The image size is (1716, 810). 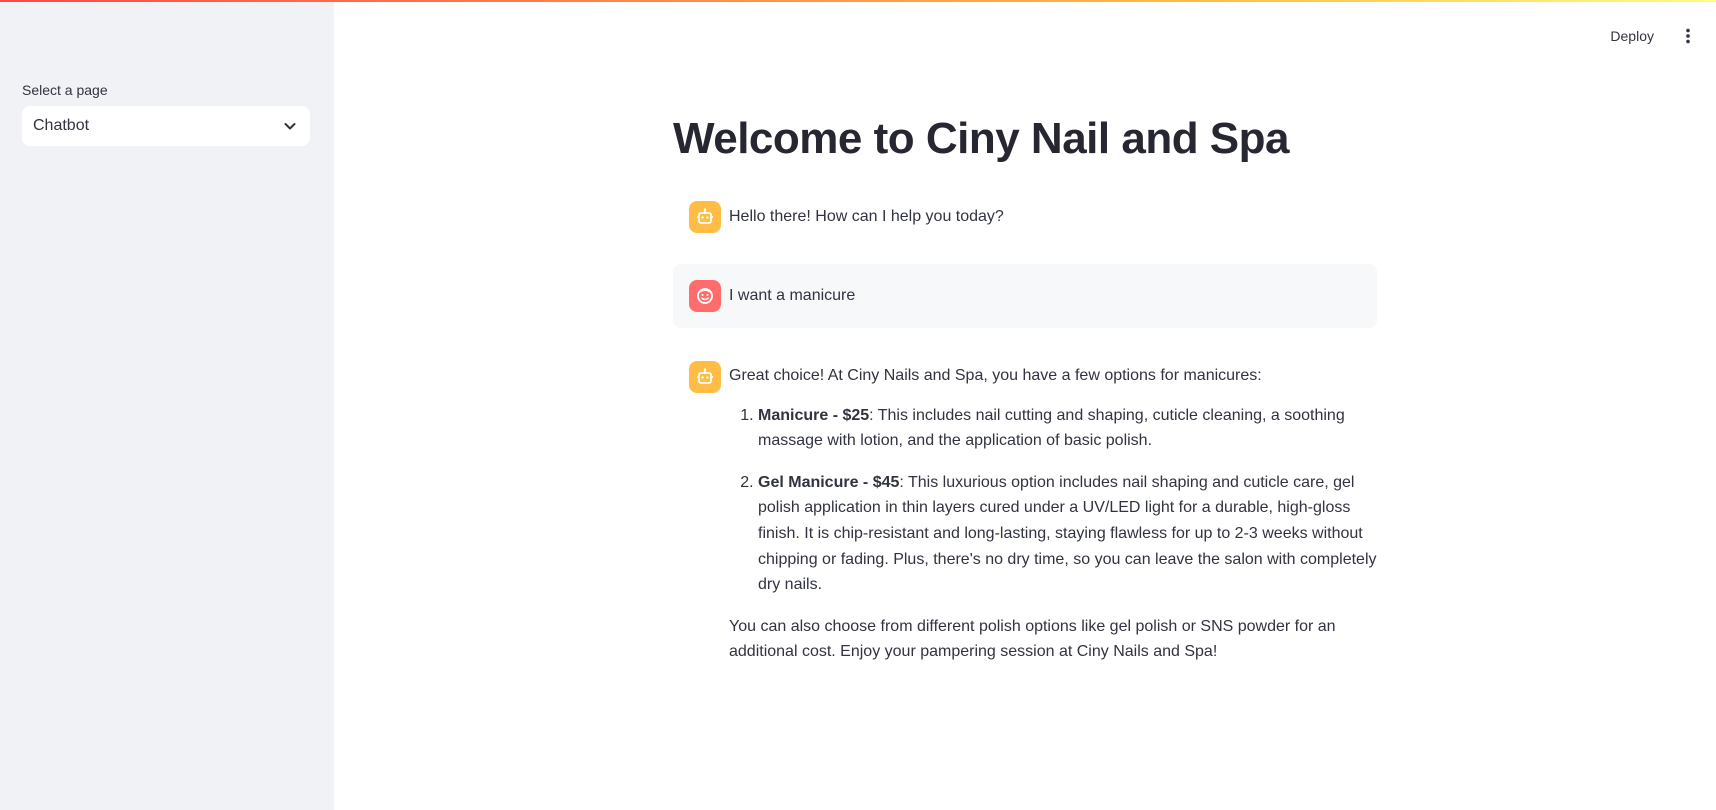 What do you see at coordinates (1632, 36) in the screenshot?
I see `deploy-button: Deploy` at bounding box center [1632, 36].